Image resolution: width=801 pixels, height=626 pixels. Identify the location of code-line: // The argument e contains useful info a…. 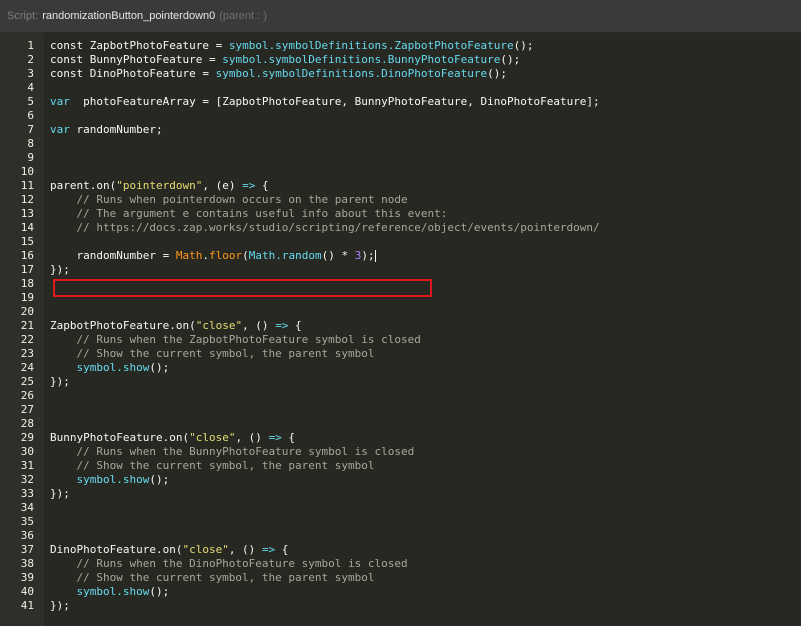
(425, 214).